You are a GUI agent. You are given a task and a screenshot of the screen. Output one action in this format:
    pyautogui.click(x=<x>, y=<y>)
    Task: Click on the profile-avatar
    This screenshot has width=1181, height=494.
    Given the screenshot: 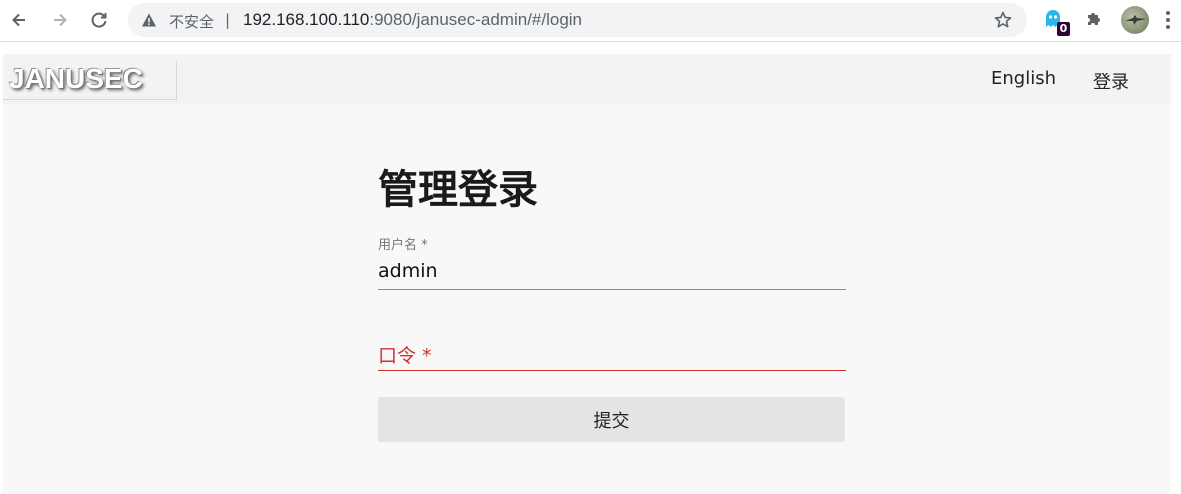 What is the action you would take?
    pyautogui.click(x=1135, y=20)
    